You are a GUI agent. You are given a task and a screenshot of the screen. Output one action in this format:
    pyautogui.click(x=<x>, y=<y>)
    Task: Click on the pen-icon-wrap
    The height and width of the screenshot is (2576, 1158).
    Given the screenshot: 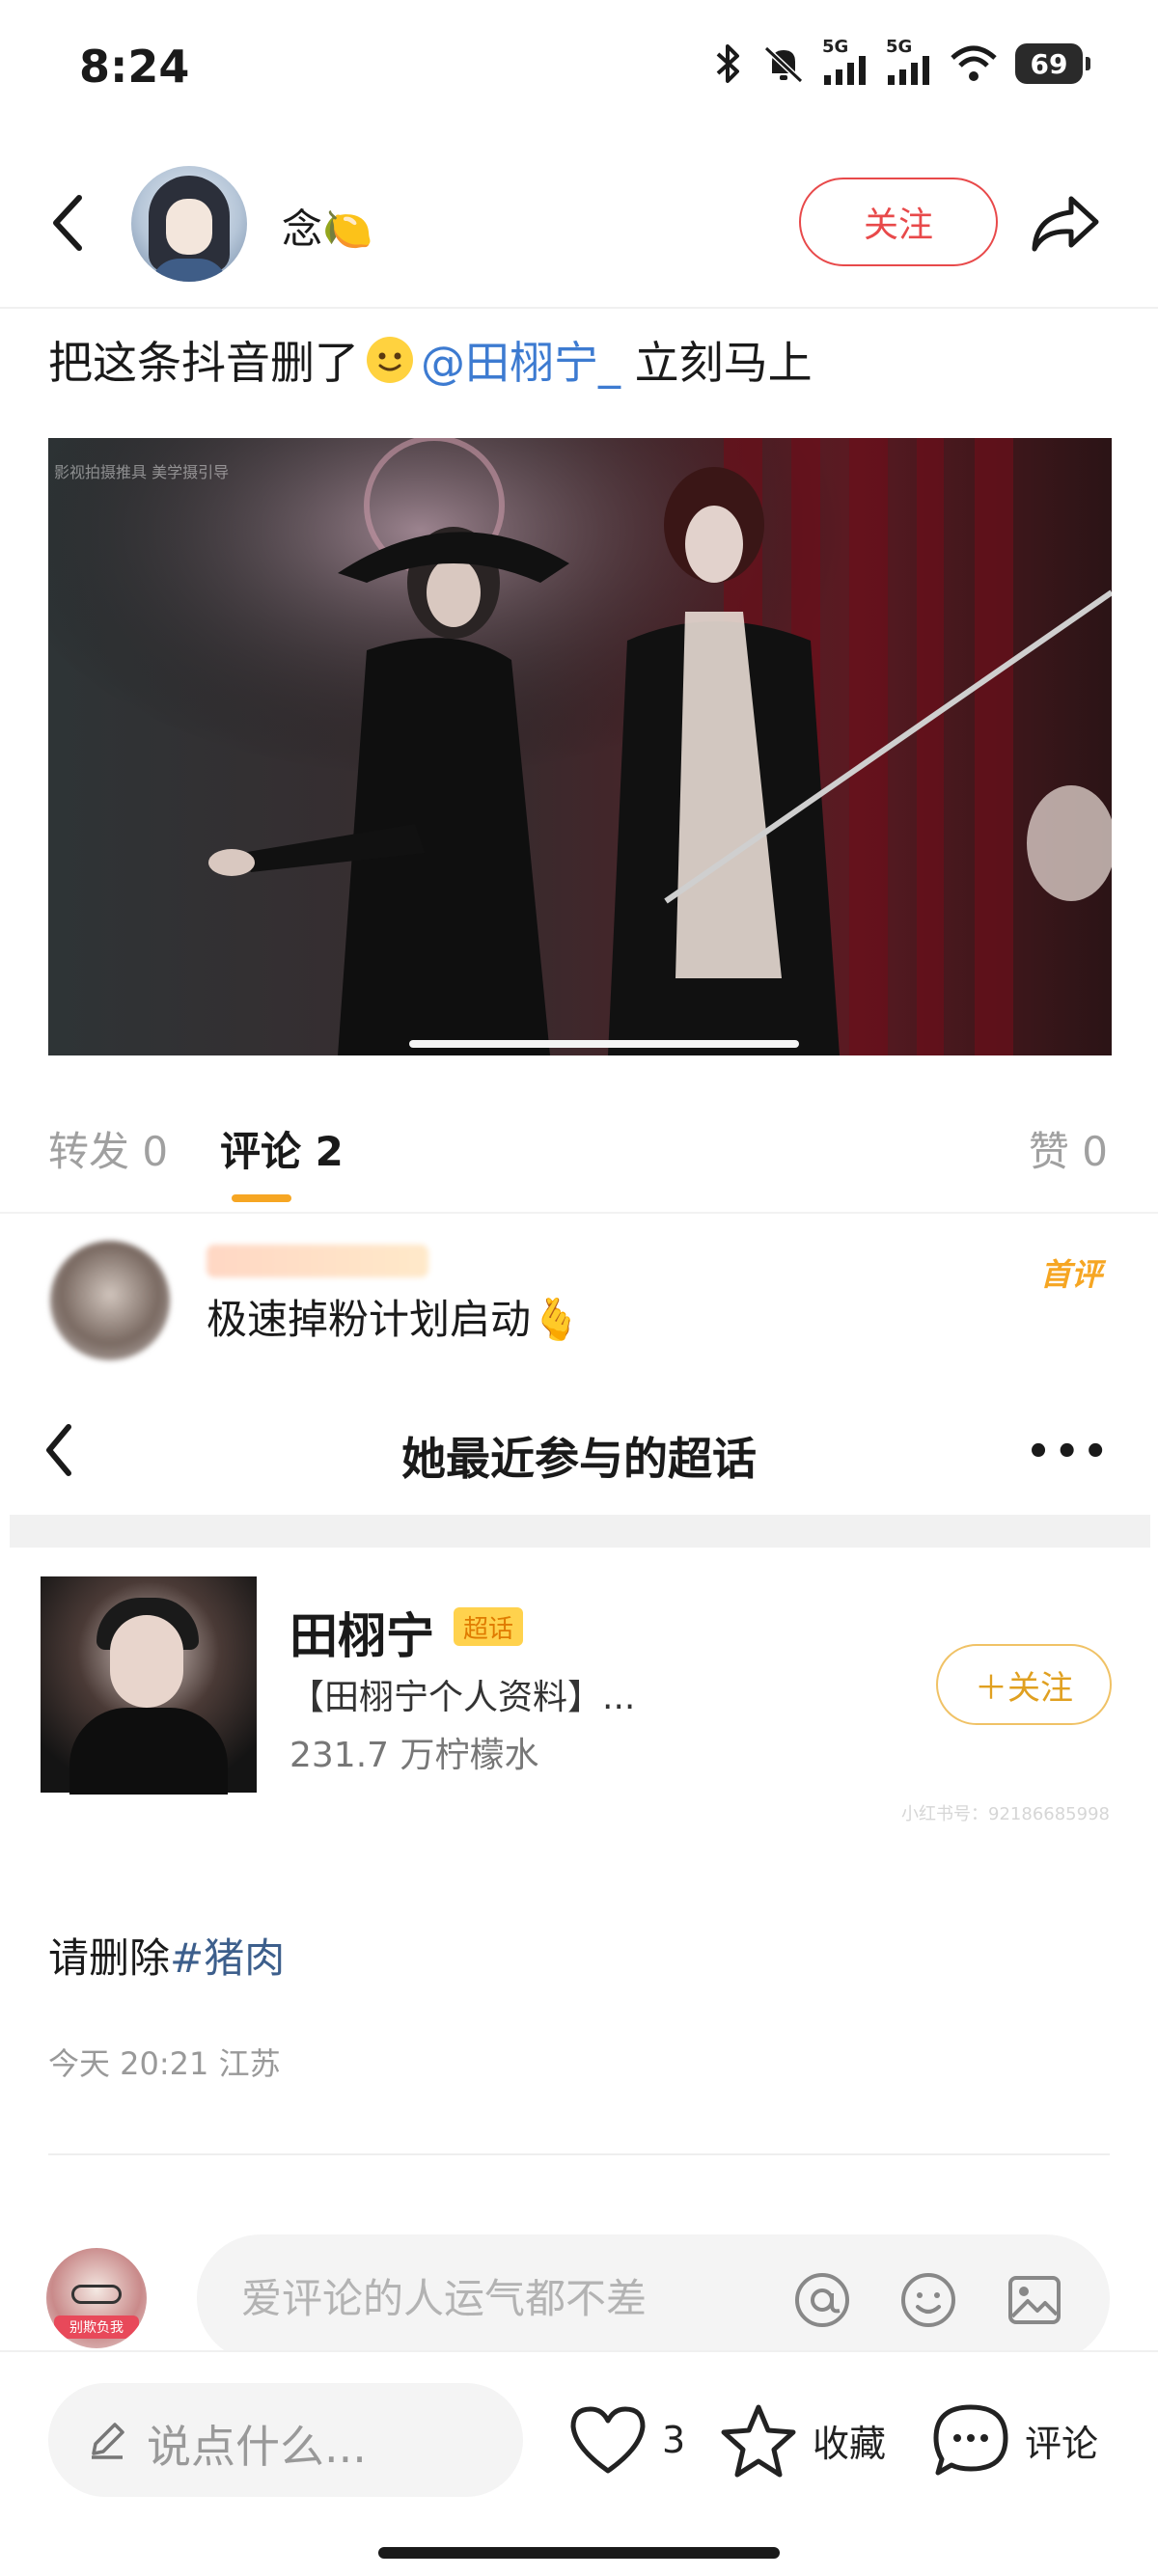 What is the action you would take?
    pyautogui.click(x=107, y=2440)
    